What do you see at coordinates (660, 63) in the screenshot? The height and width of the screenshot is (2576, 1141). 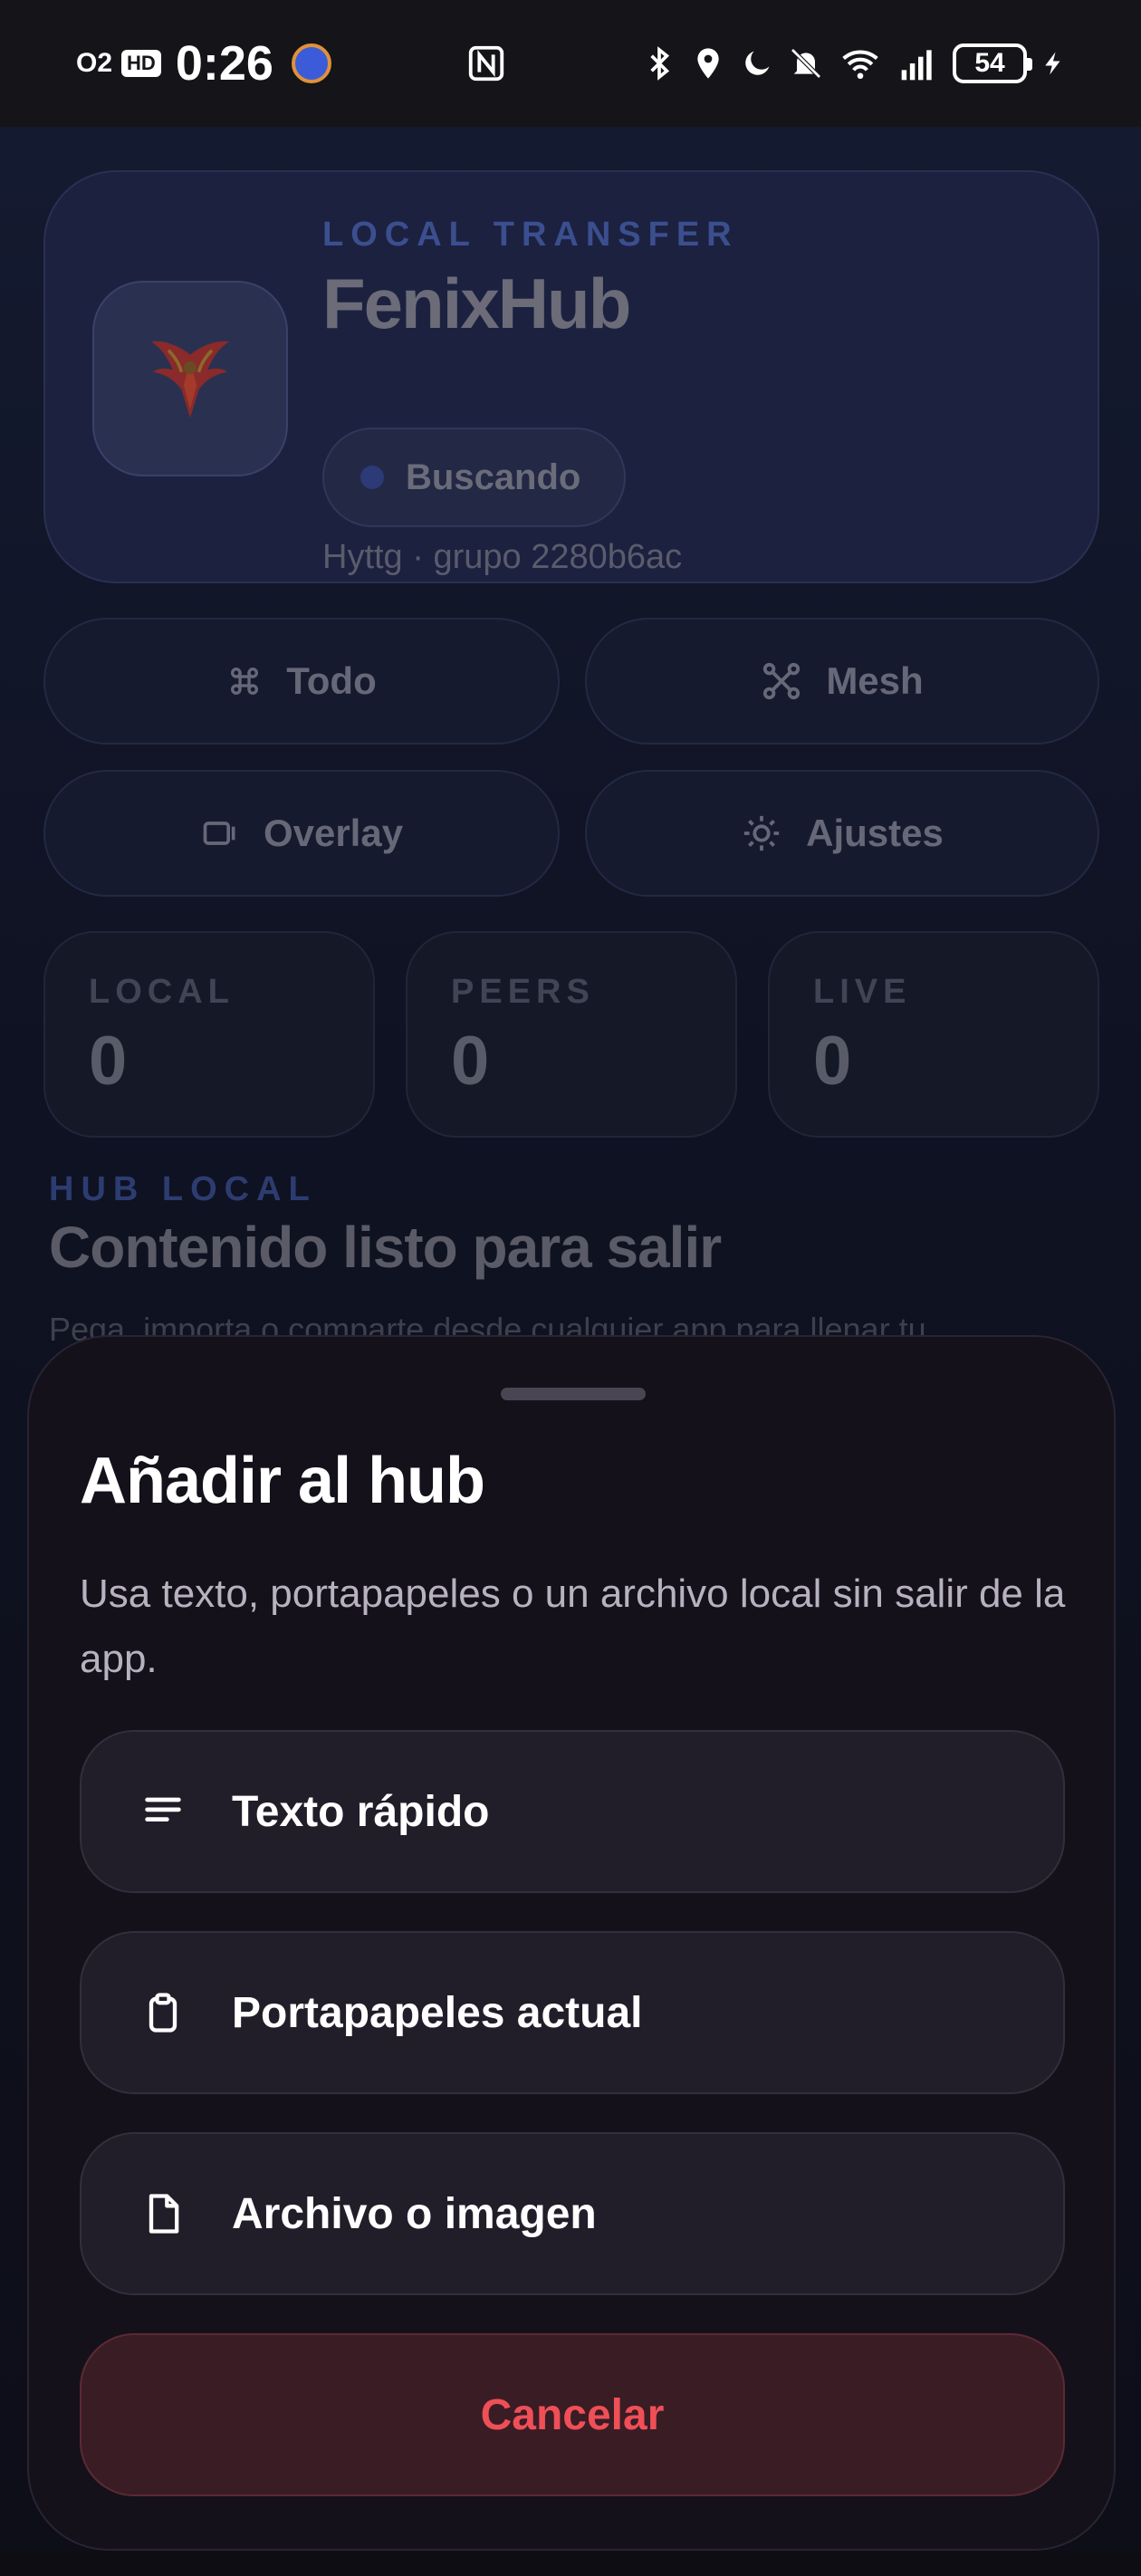 I see `bluetooth-icon` at bounding box center [660, 63].